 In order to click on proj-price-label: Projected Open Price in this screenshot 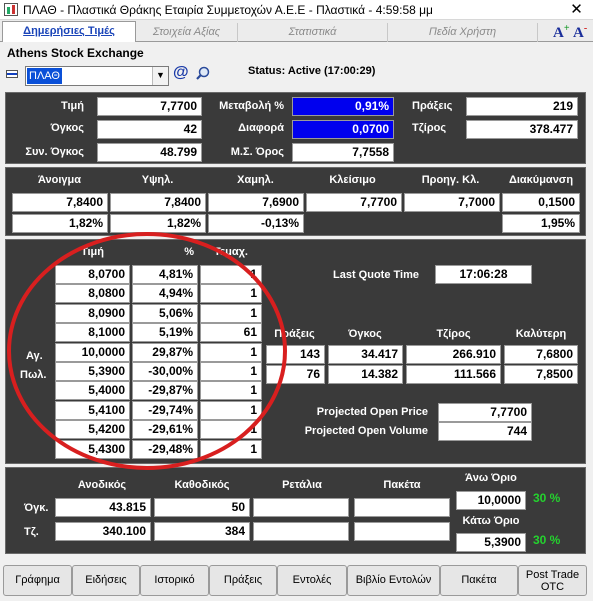, I will do `click(372, 412)`.